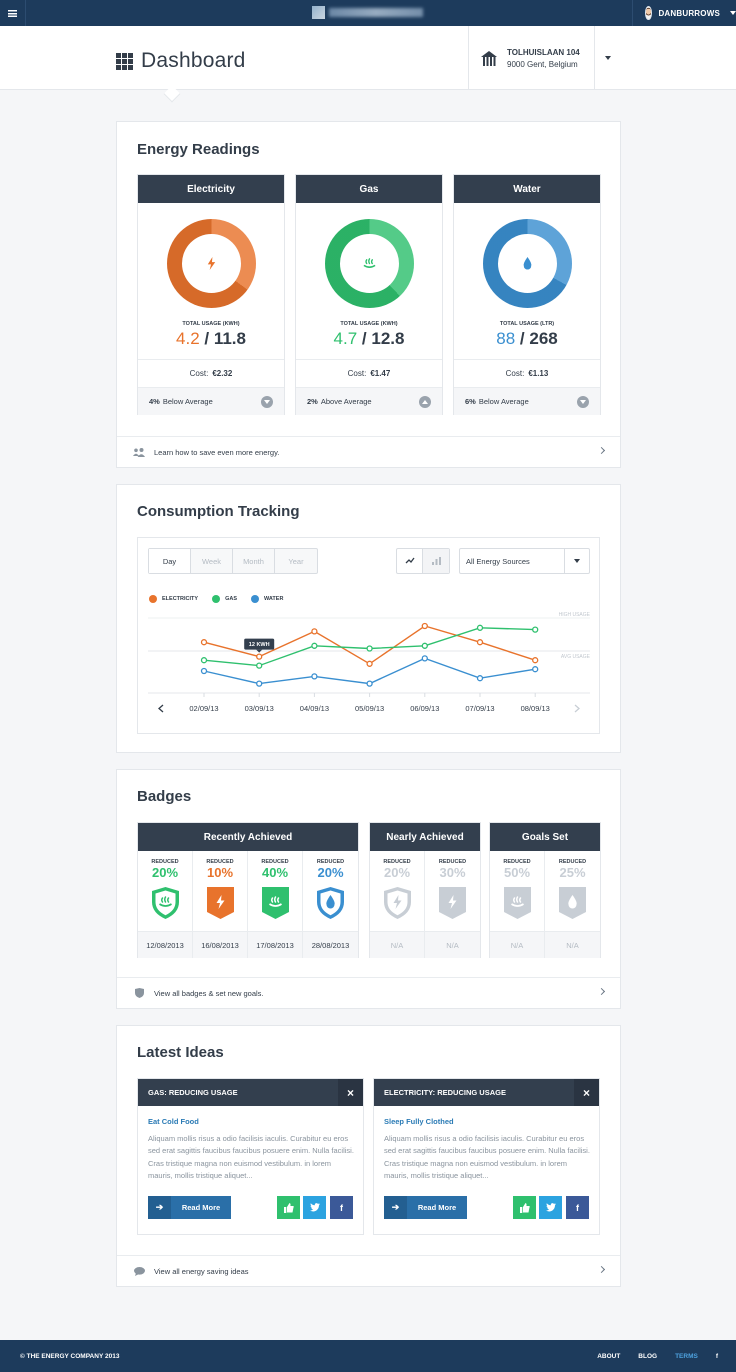 This screenshot has width=736, height=1372. I want to click on footer-link-terms: TERMS, so click(686, 1356).